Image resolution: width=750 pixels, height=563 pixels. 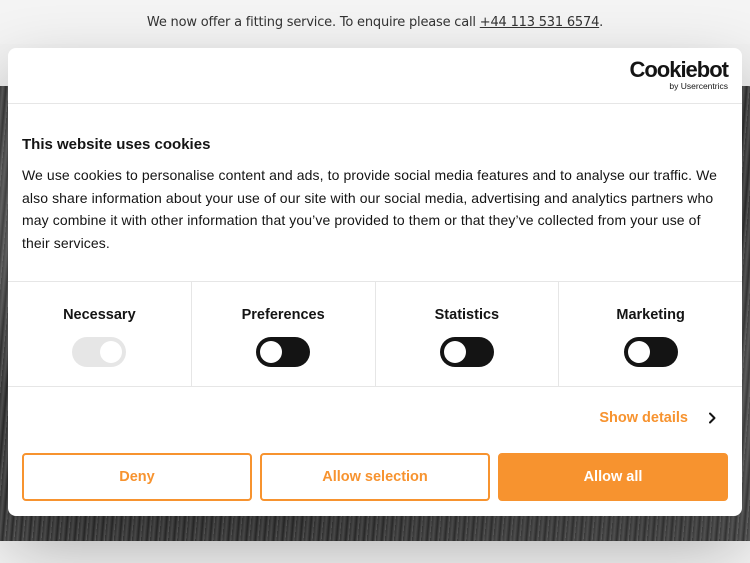 What do you see at coordinates (375, 76) in the screenshot?
I see `dialog-header: Cookiebot by Usercentrics` at bounding box center [375, 76].